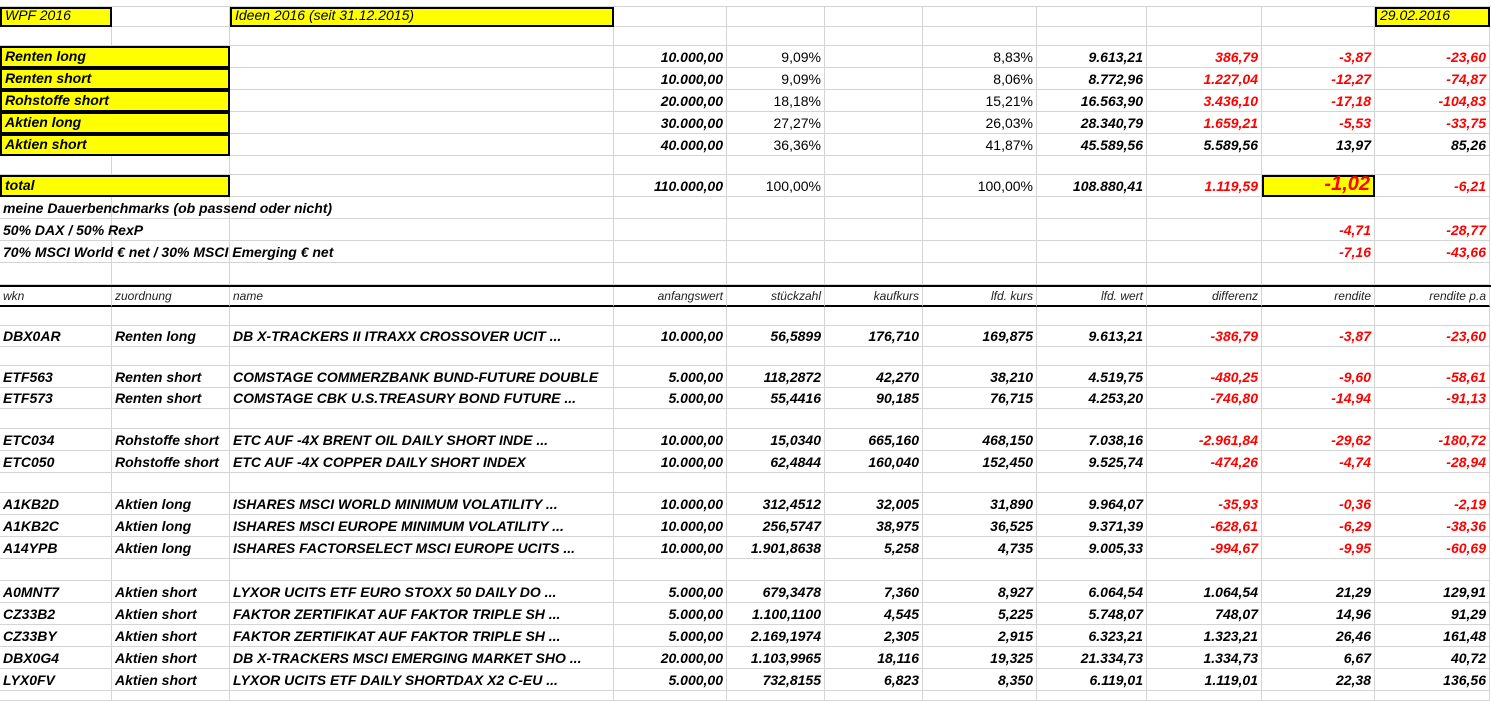 The image size is (1491, 701). What do you see at coordinates (1092, 462) in the screenshot?
I see `lfd-wert-cell: 9.525,74` at bounding box center [1092, 462].